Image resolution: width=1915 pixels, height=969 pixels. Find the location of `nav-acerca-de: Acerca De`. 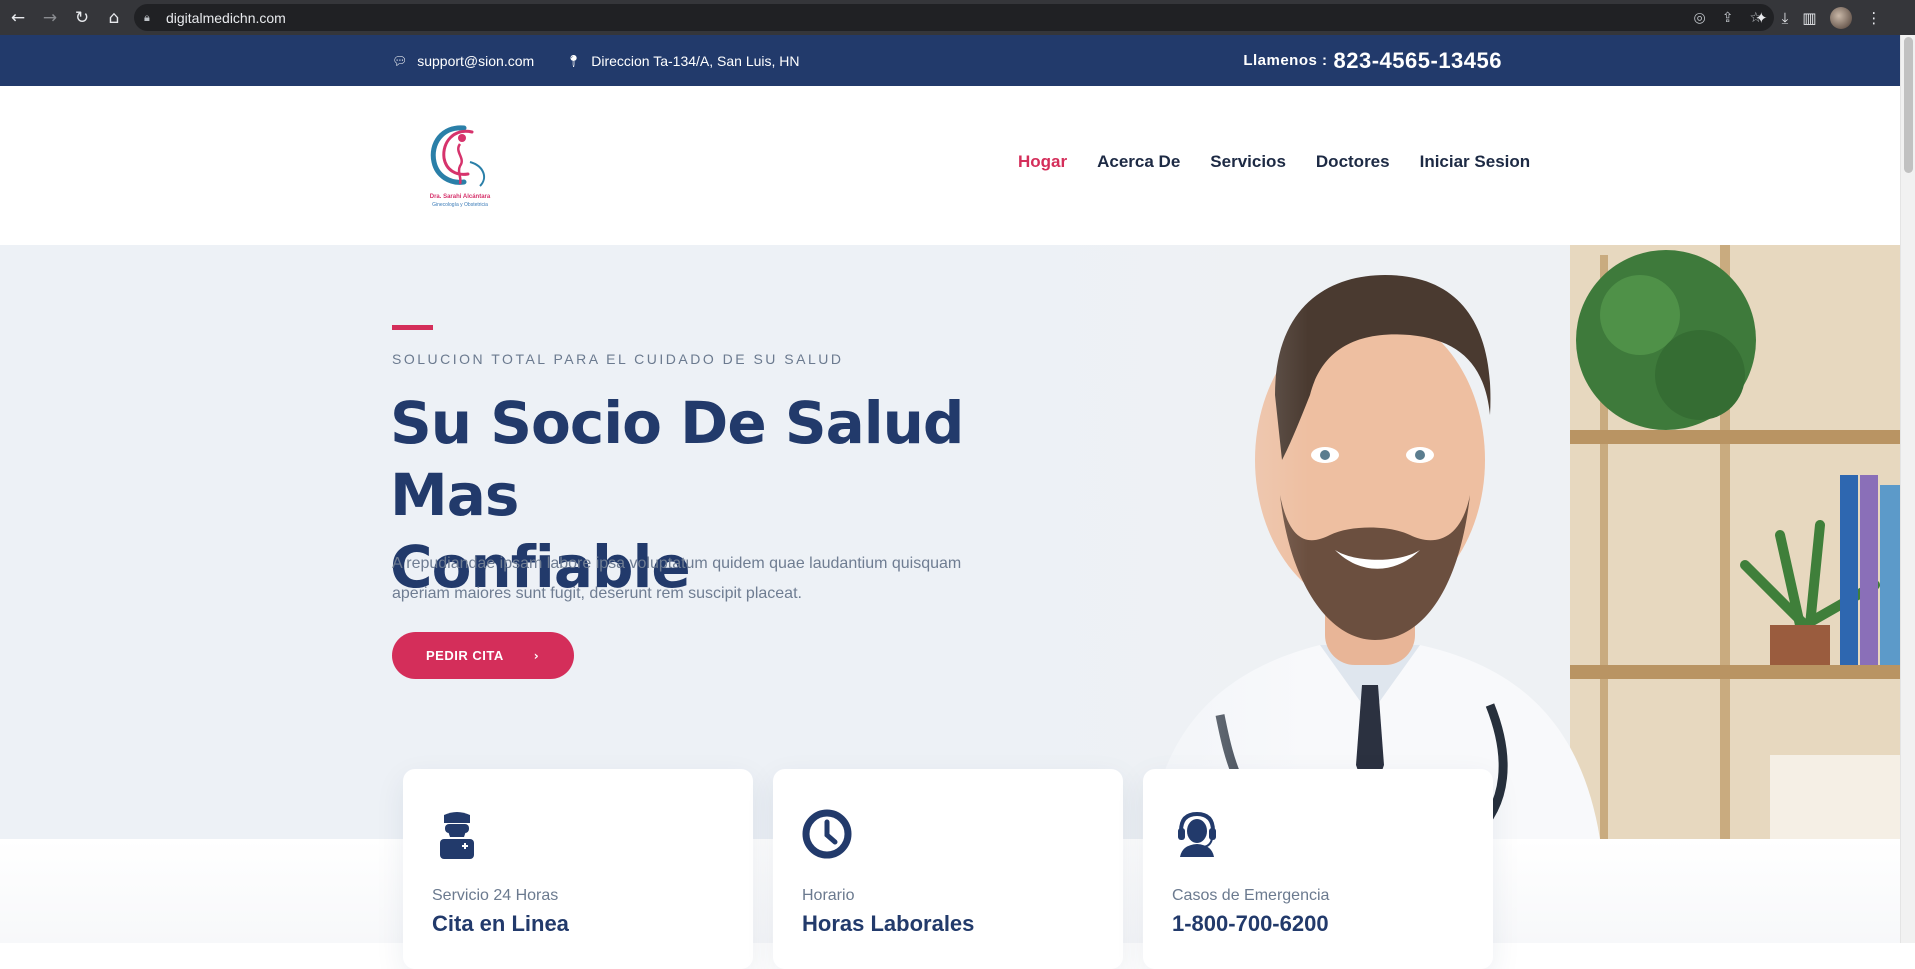

nav-acerca-de: Acerca De is located at coordinates (1138, 162).